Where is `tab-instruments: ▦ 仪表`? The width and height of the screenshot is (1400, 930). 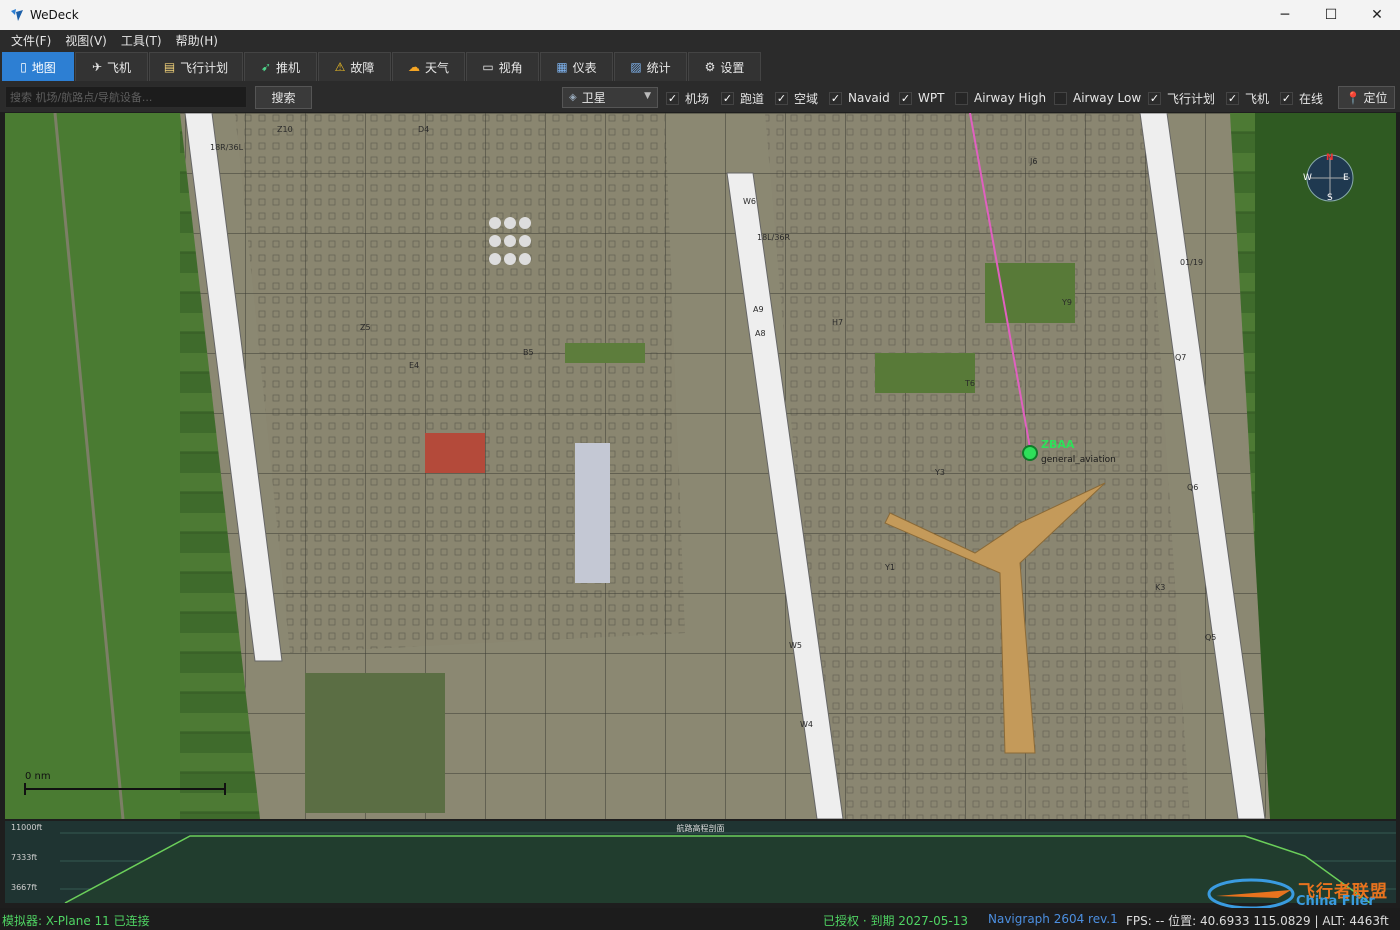
tab-instruments: ▦ 仪表 is located at coordinates (576, 66).